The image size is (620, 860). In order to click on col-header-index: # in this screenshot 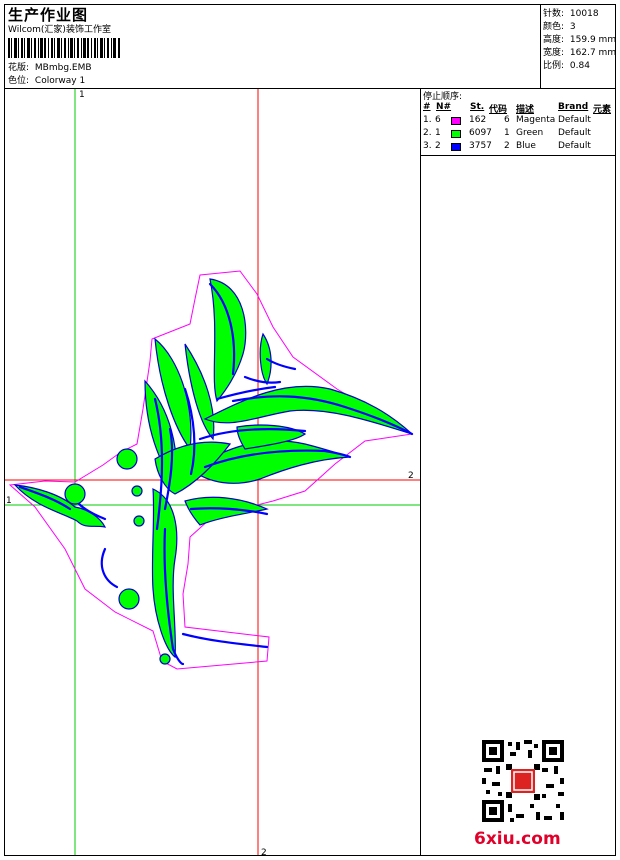, I will do `click(427, 107)`.